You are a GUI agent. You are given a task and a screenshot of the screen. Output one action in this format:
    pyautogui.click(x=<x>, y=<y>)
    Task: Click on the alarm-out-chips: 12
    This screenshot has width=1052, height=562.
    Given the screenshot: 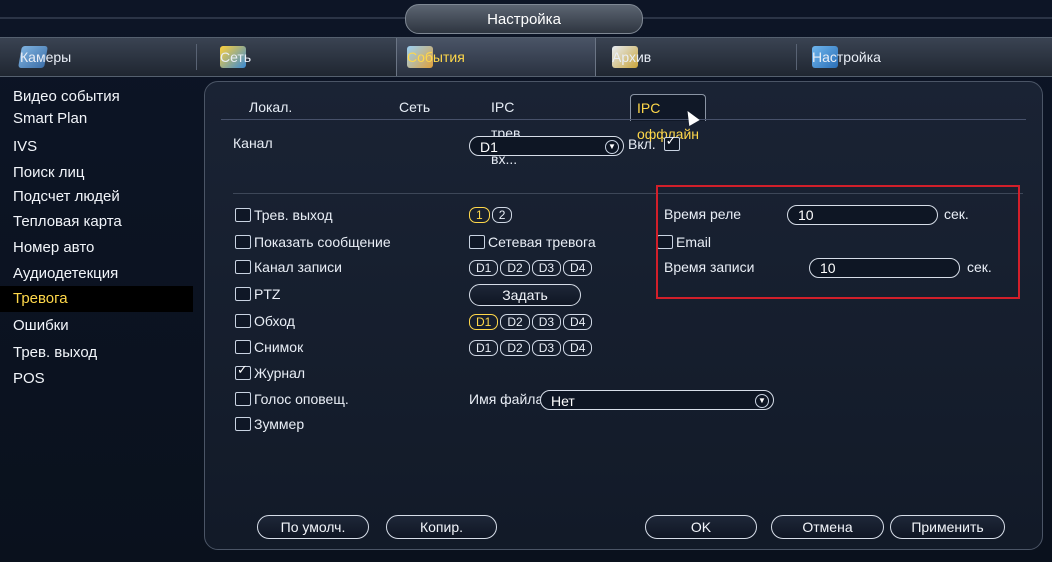 What is the action you would take?
    pyautogui.click(x=491, y=215)
    